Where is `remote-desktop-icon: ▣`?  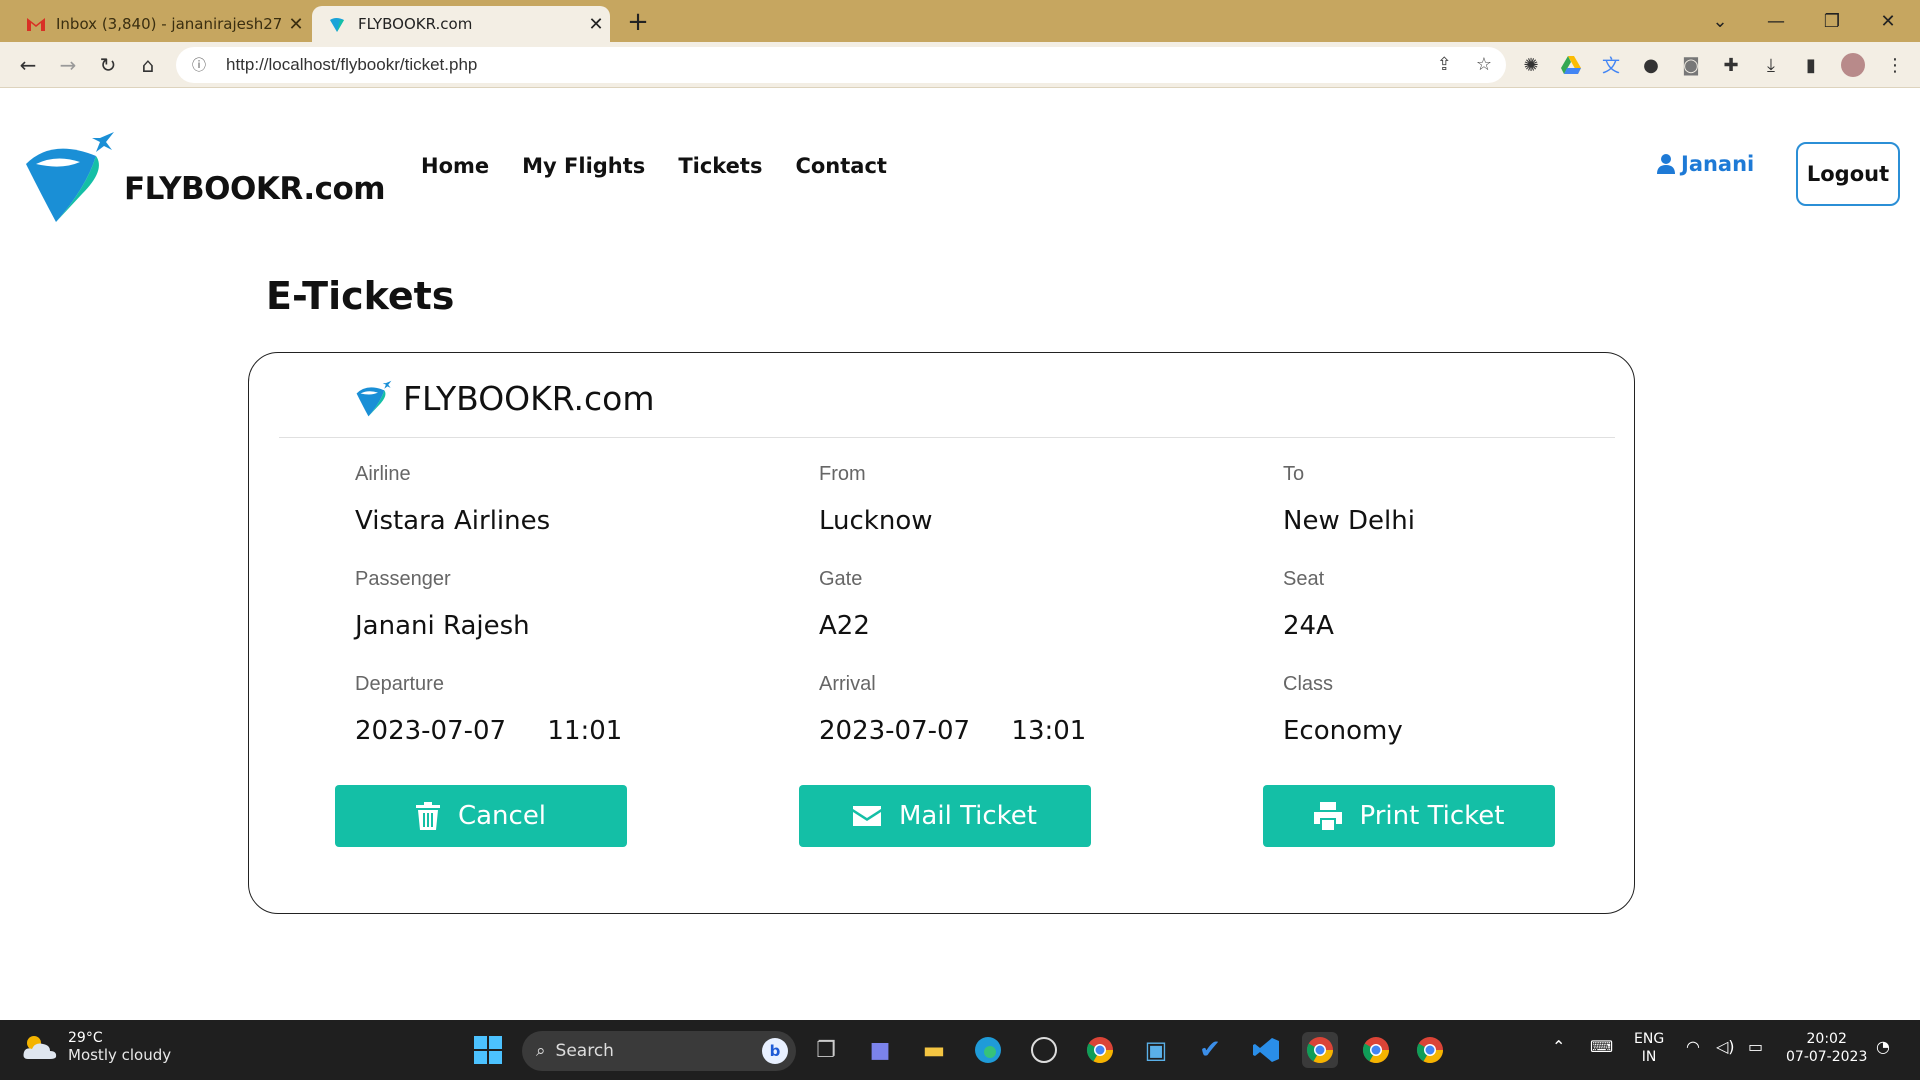 remote-desktop-icon: ▣ is located at coordinates (1156, 1050).